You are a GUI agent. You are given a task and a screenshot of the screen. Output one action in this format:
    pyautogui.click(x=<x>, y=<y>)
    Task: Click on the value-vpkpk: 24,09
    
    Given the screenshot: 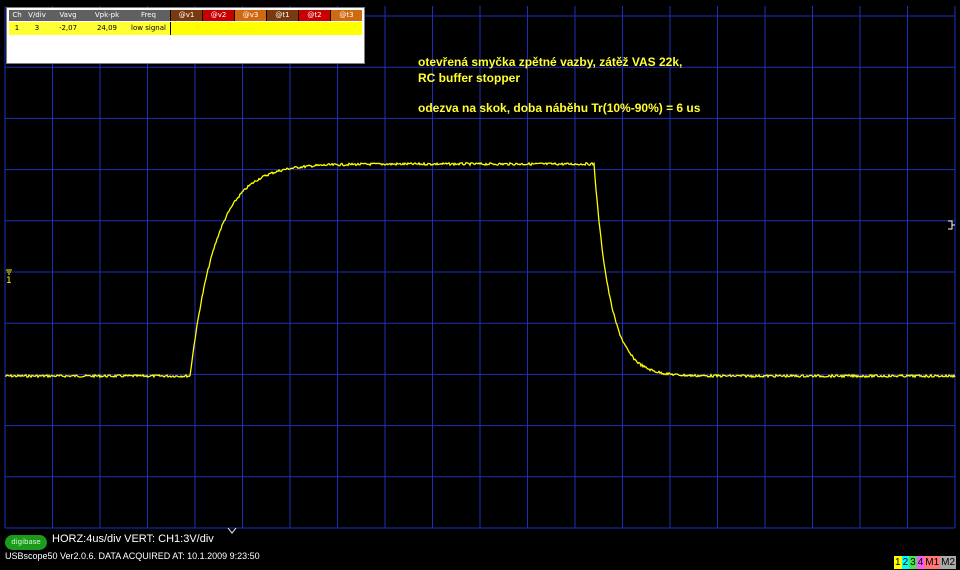 What is the action you would take?
    pyautogui.click(x=107, y=28)
    